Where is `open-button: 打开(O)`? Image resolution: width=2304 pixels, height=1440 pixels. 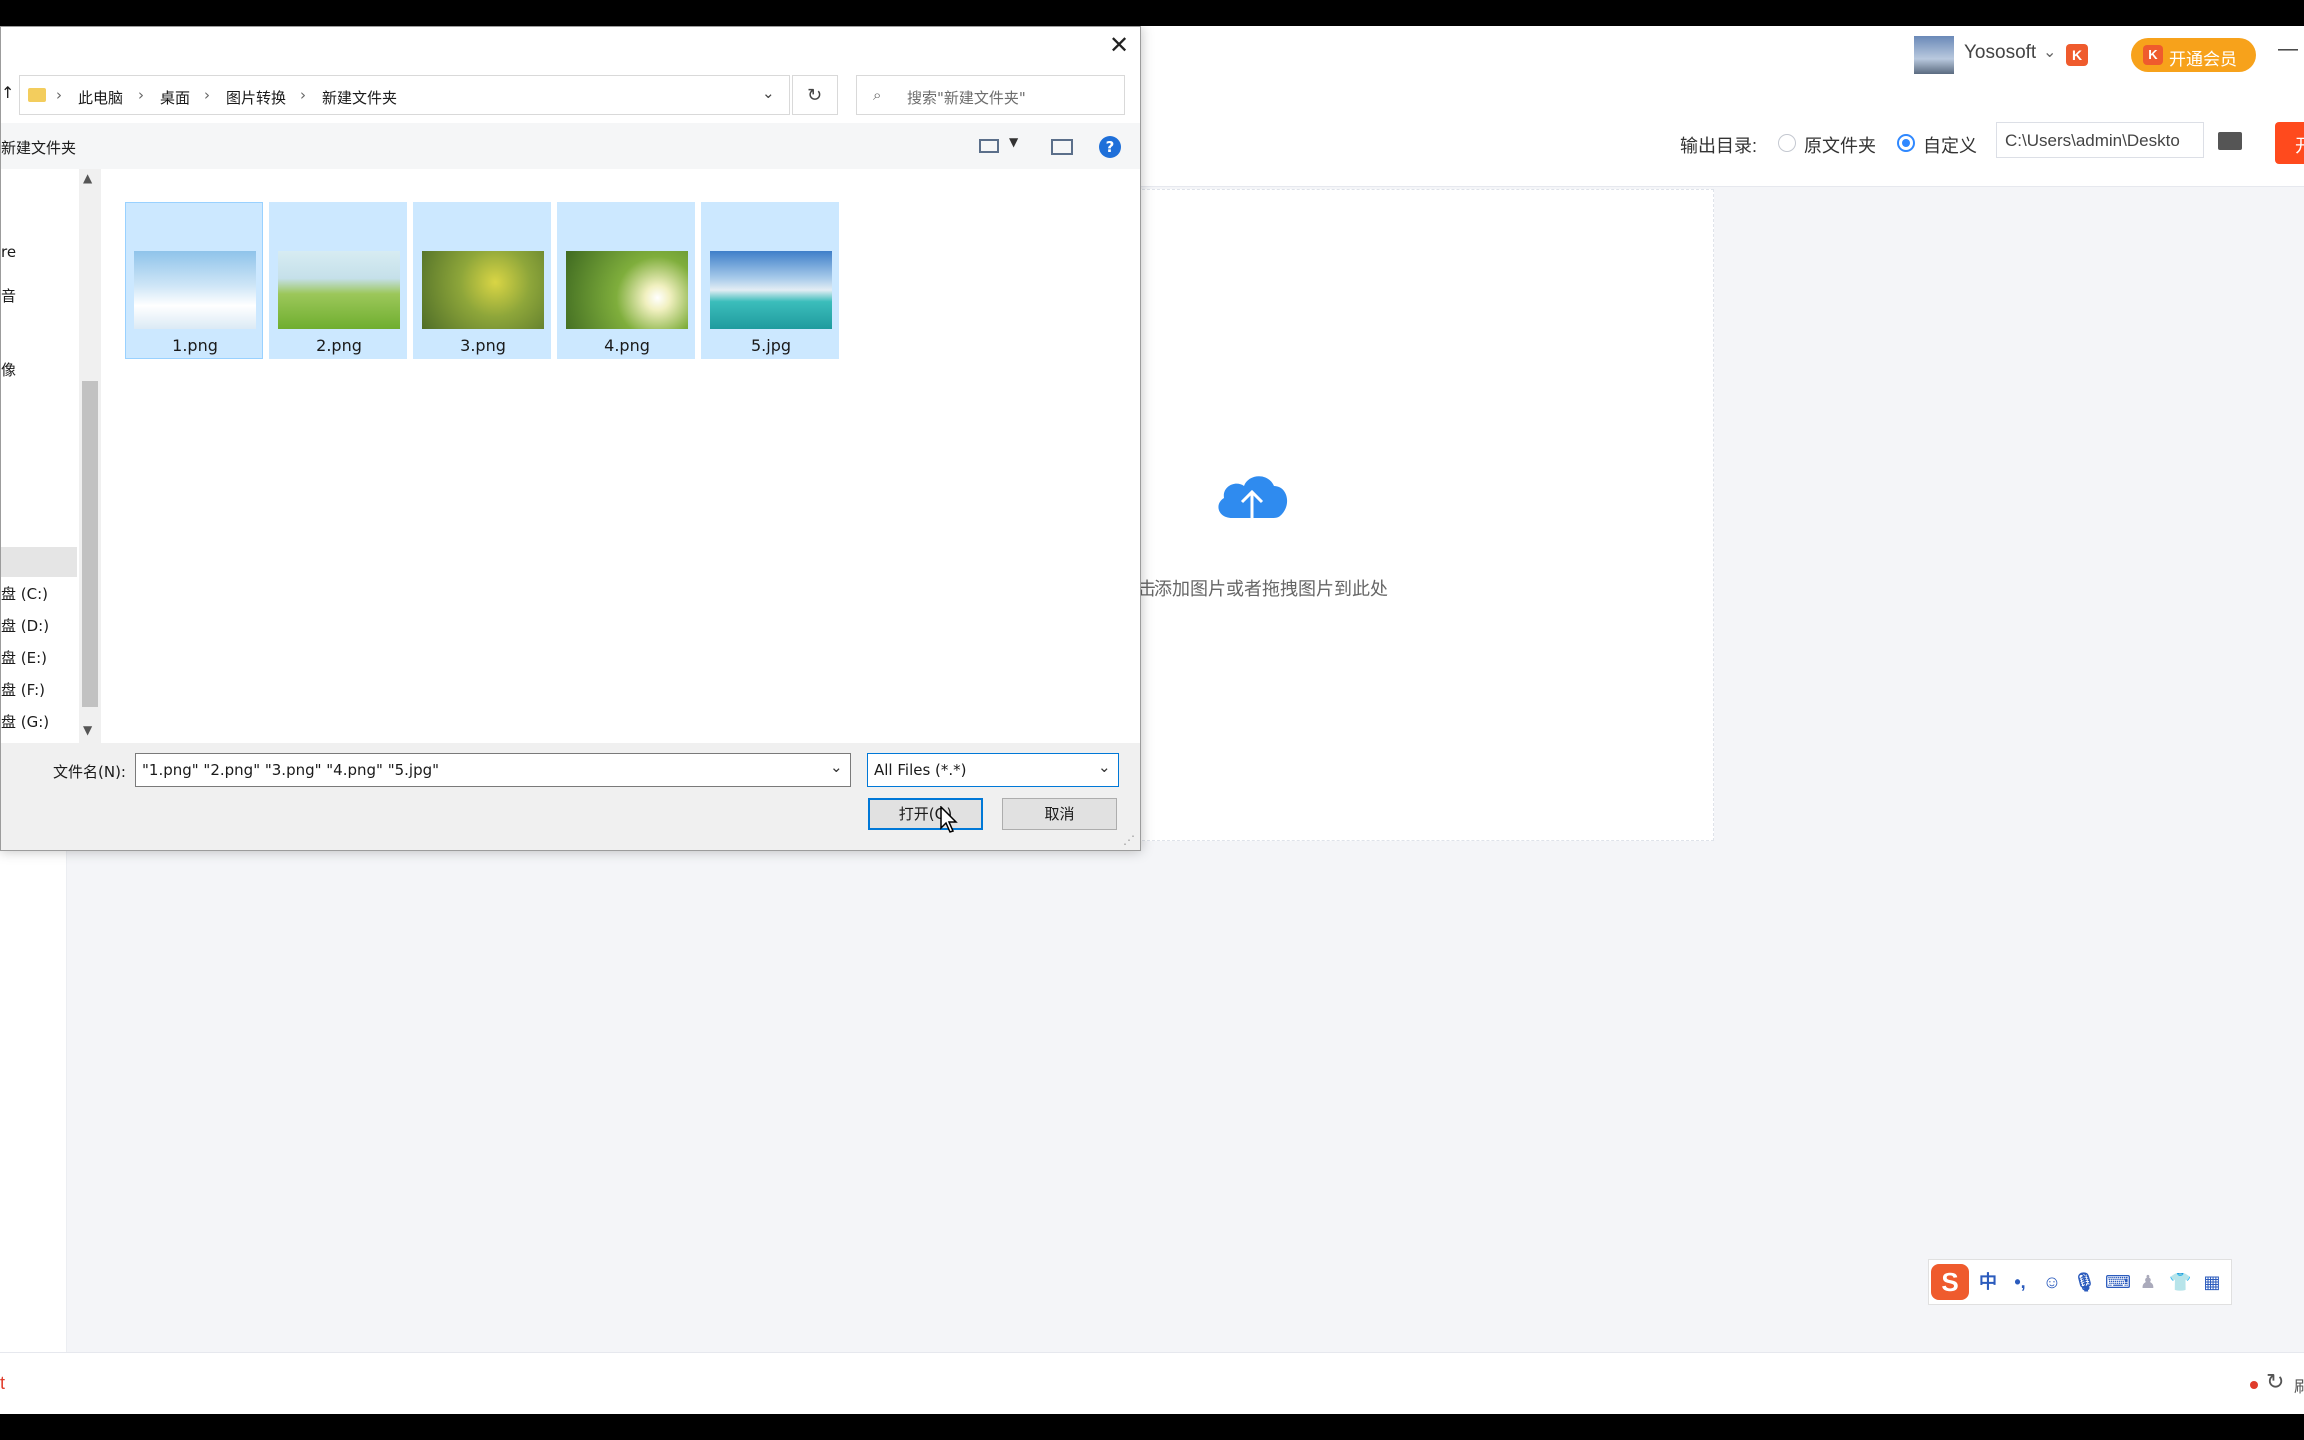 open-button: 打开(O) is located at coordinates (925, 814).